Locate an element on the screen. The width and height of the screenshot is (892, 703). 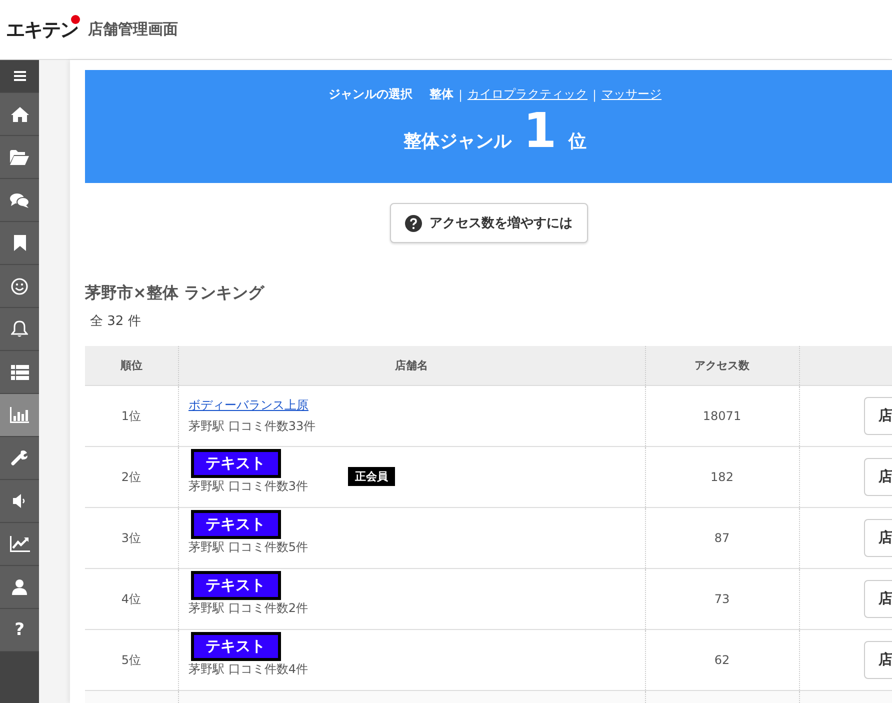
rank-cell: 4位 is located at coordinates (131, 599).